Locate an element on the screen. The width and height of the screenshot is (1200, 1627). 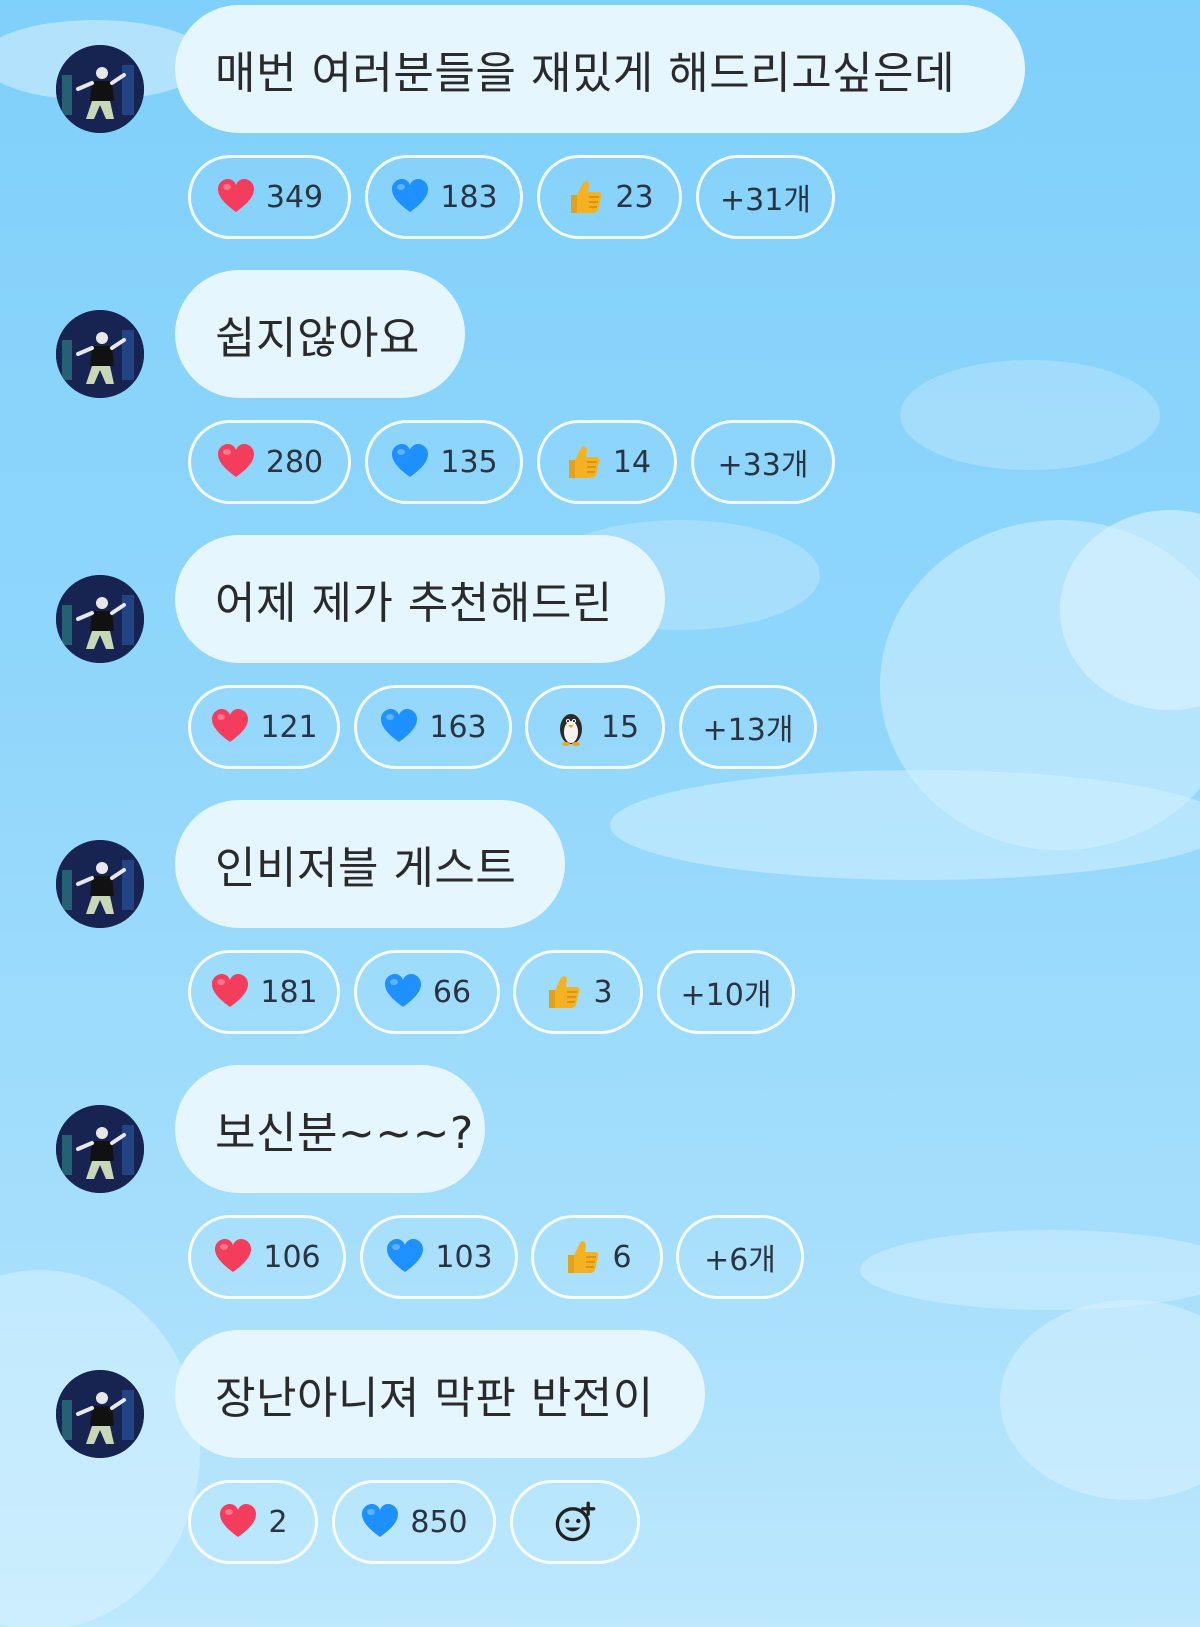
reaction-pill: 280 is located at coordinates (269, 462).